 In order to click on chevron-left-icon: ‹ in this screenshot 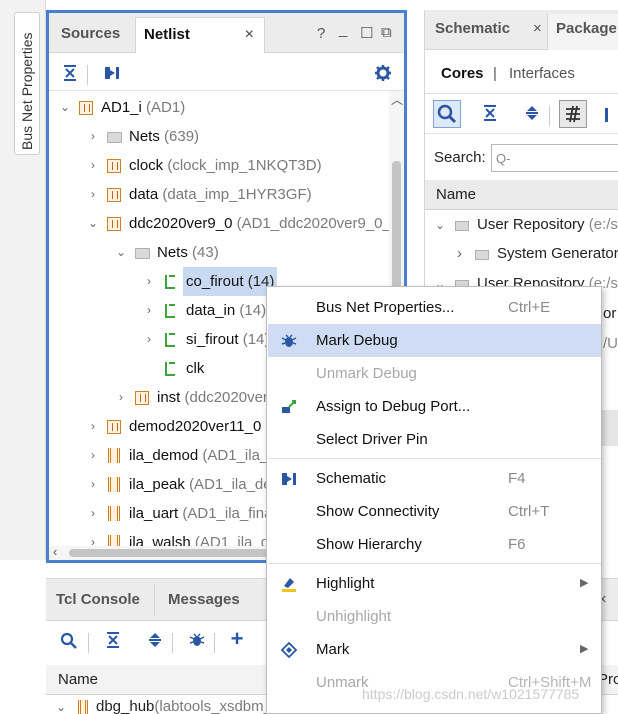, I will do `click(55, 551)`.